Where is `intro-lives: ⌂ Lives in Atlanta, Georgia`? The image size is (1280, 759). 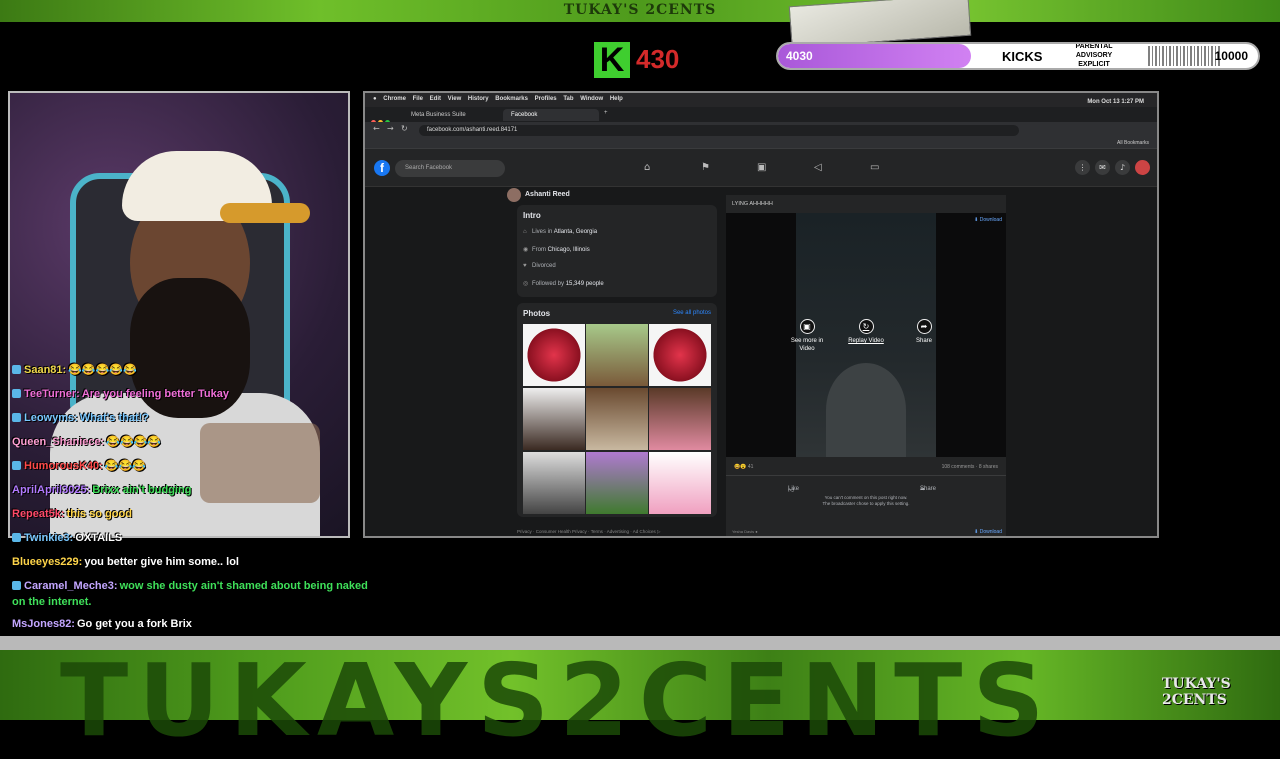
intro-lives: ⌂ Lives in Atlanta, Georgia is located at coordinates (560, 232).